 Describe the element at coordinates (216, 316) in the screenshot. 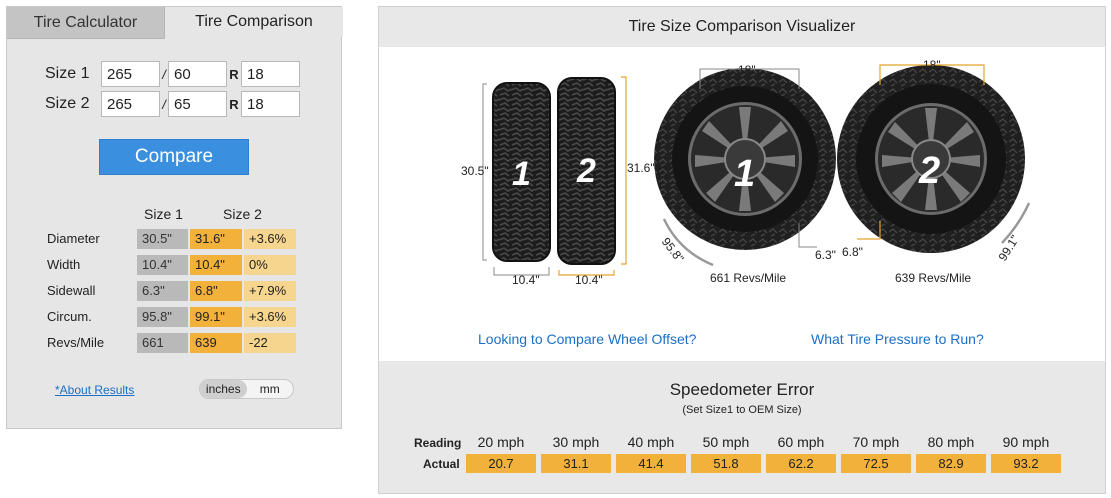

I see `result-size2-value: 99.1"` at that location.